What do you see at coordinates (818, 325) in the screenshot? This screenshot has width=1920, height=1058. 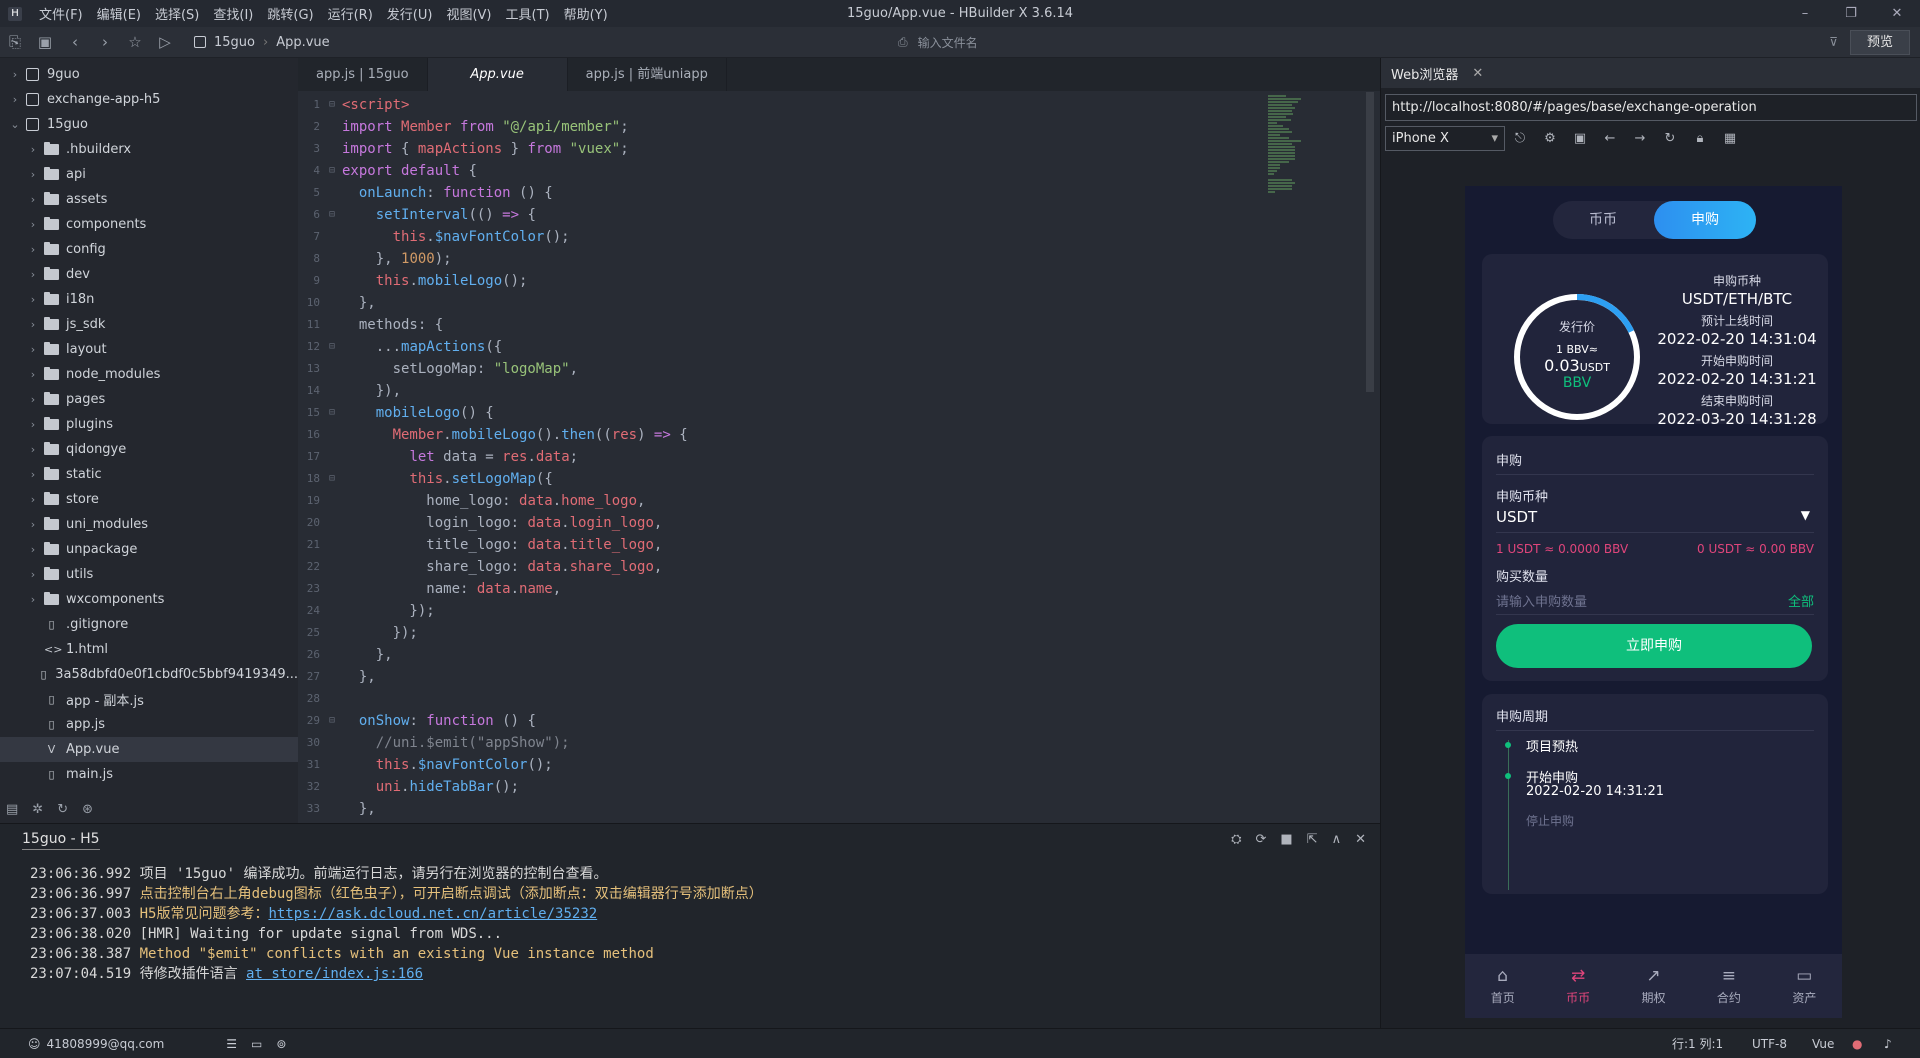 I see `code-line: 11 methods: {` at bounding box center [818, 325].